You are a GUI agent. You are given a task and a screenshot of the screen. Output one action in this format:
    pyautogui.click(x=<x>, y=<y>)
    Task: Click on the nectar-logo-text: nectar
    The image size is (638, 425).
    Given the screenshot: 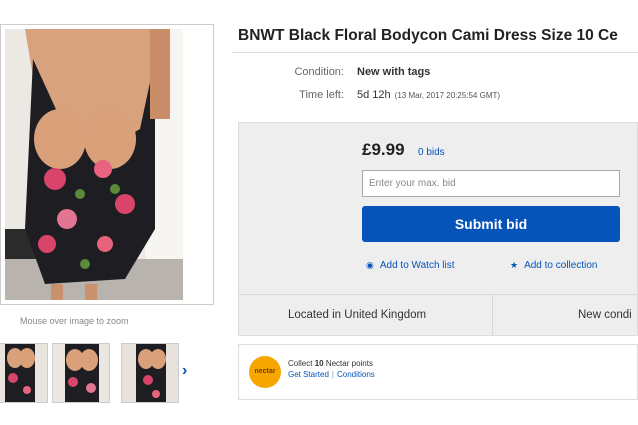 What is the action you would take?
    pyautogui.click(x=265, y=371)
    